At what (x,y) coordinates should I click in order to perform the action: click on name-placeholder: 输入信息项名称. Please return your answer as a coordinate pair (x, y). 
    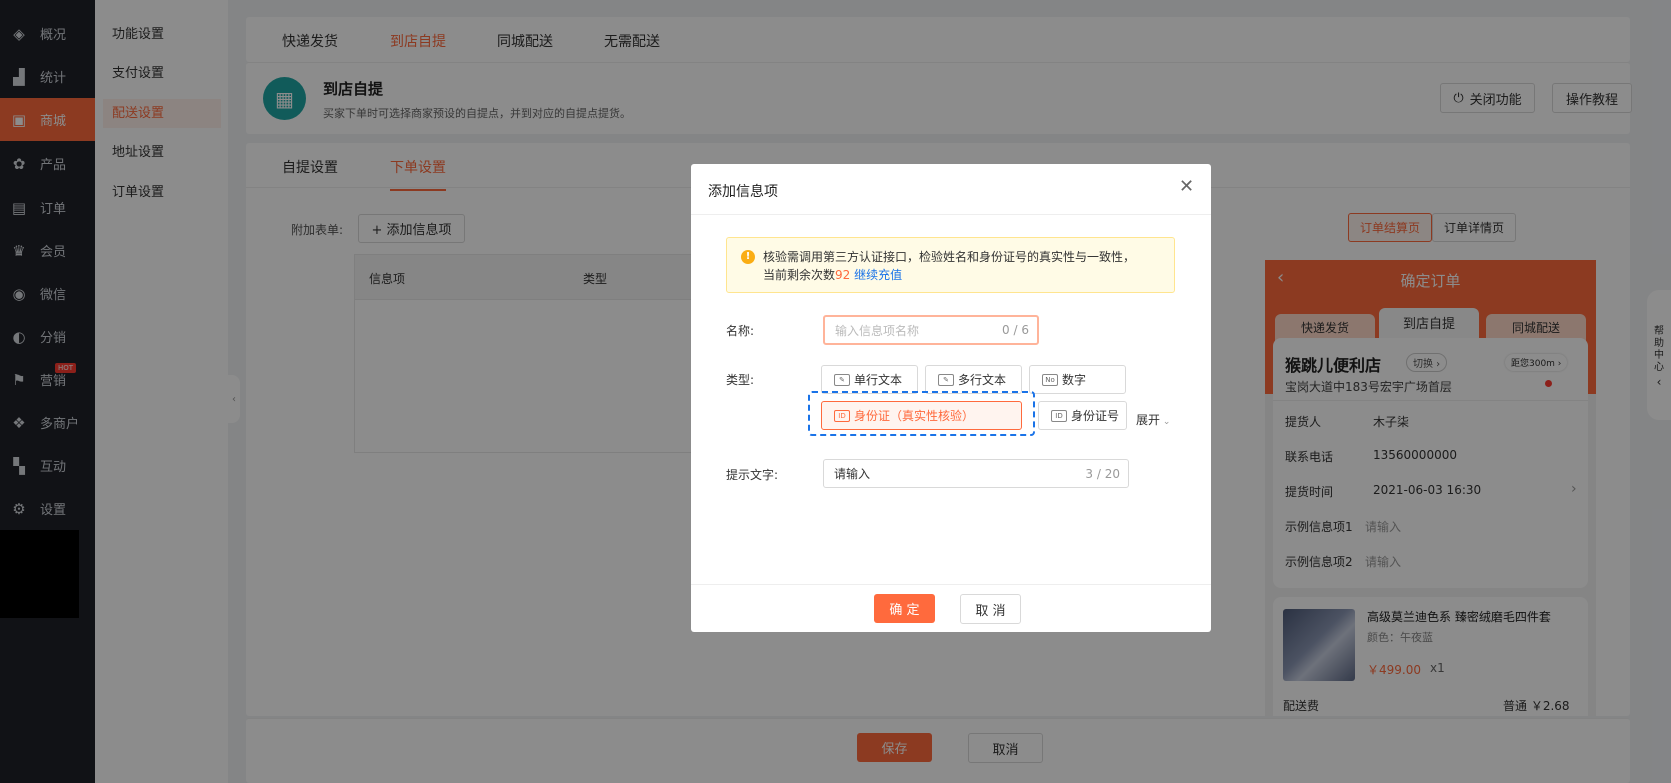
    Looking at the image, I should click on (877, 330).